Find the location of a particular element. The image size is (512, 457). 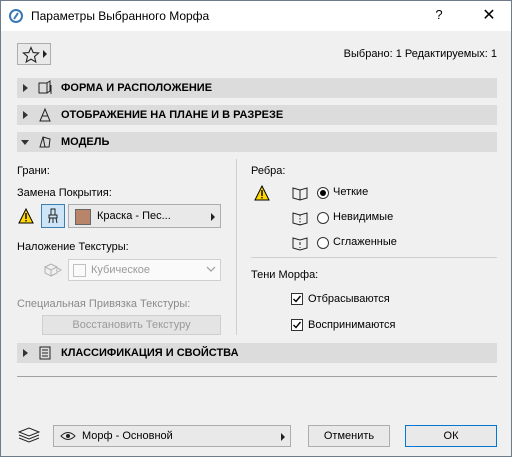

layers-icon is located at coordinates (29, 435).